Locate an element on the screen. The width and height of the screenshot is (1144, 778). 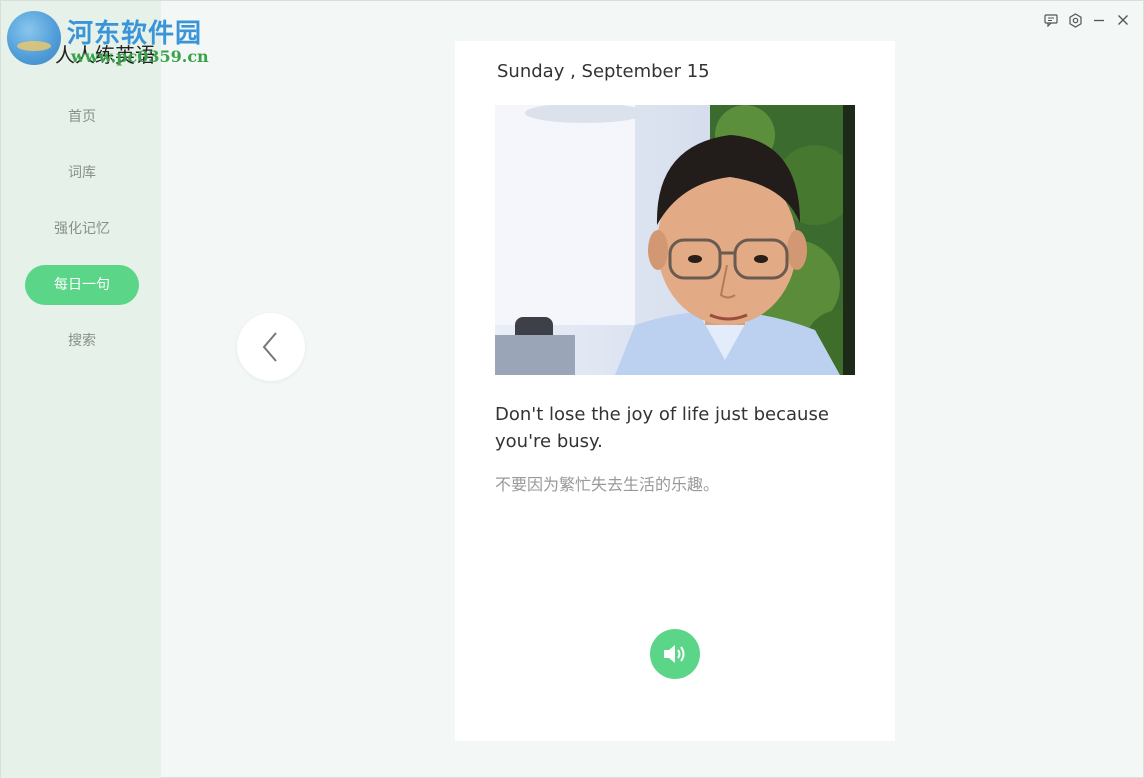
chevron-left-icon is located at coordinates (269, 347).